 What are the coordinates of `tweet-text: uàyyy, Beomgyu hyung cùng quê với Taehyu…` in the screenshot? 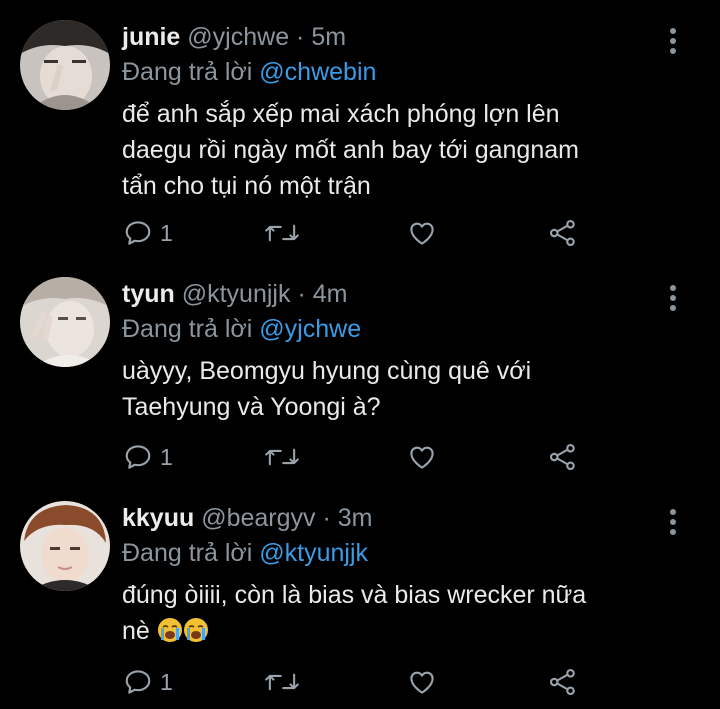 It's located at (327, 389).